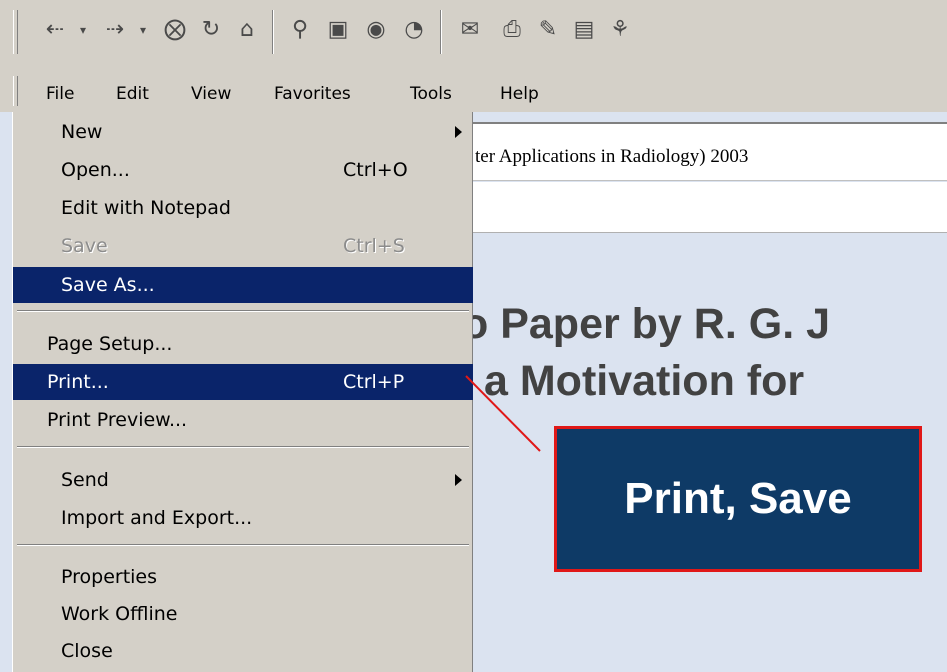 The width and height of the screenshot is (947, 672). I want to click on callout-box: Print, Save, so click(738, 499).